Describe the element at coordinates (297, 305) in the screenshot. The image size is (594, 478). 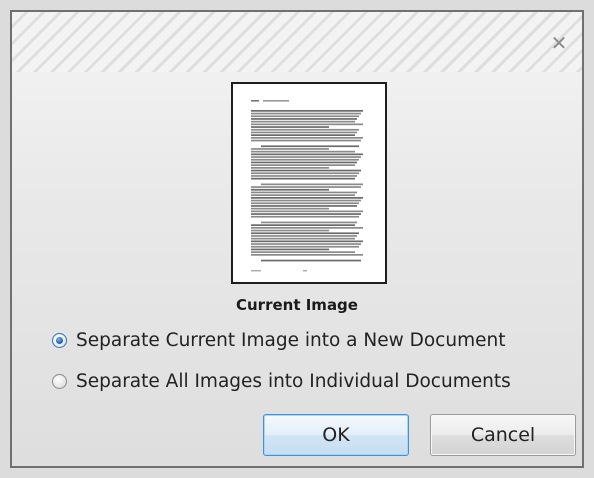
I see `thumbnail-caption: Current Image` at that location.